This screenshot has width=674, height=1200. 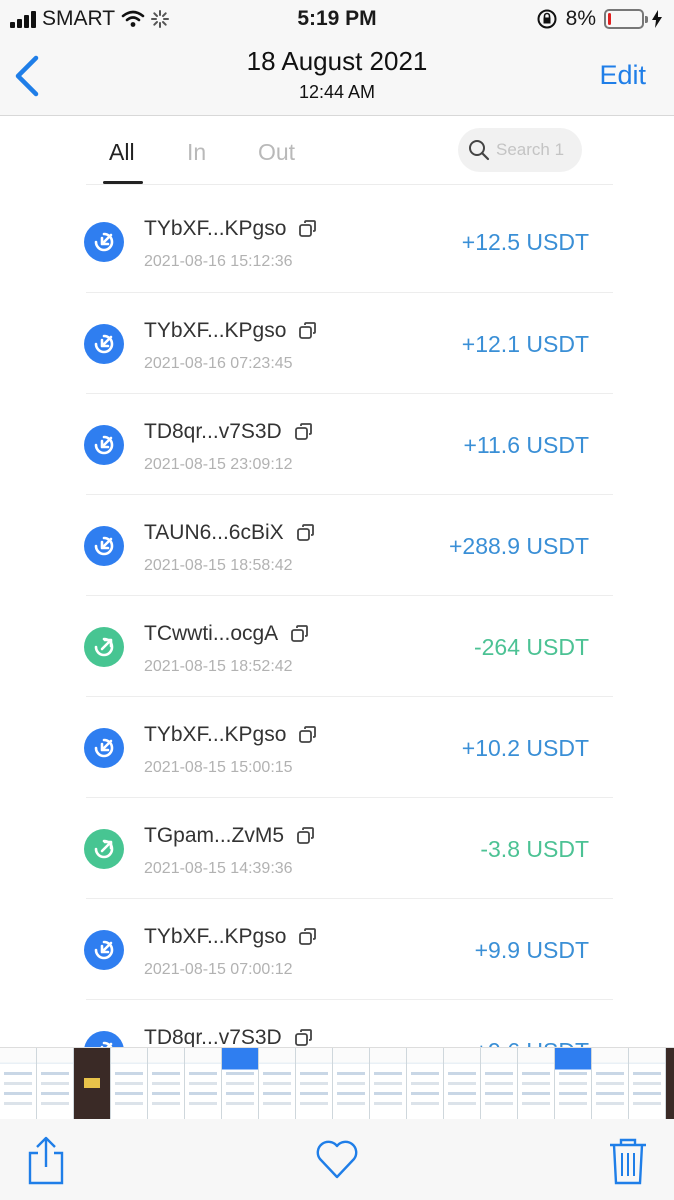 I want to click on trash-icon, so click(x=628, y=1161).